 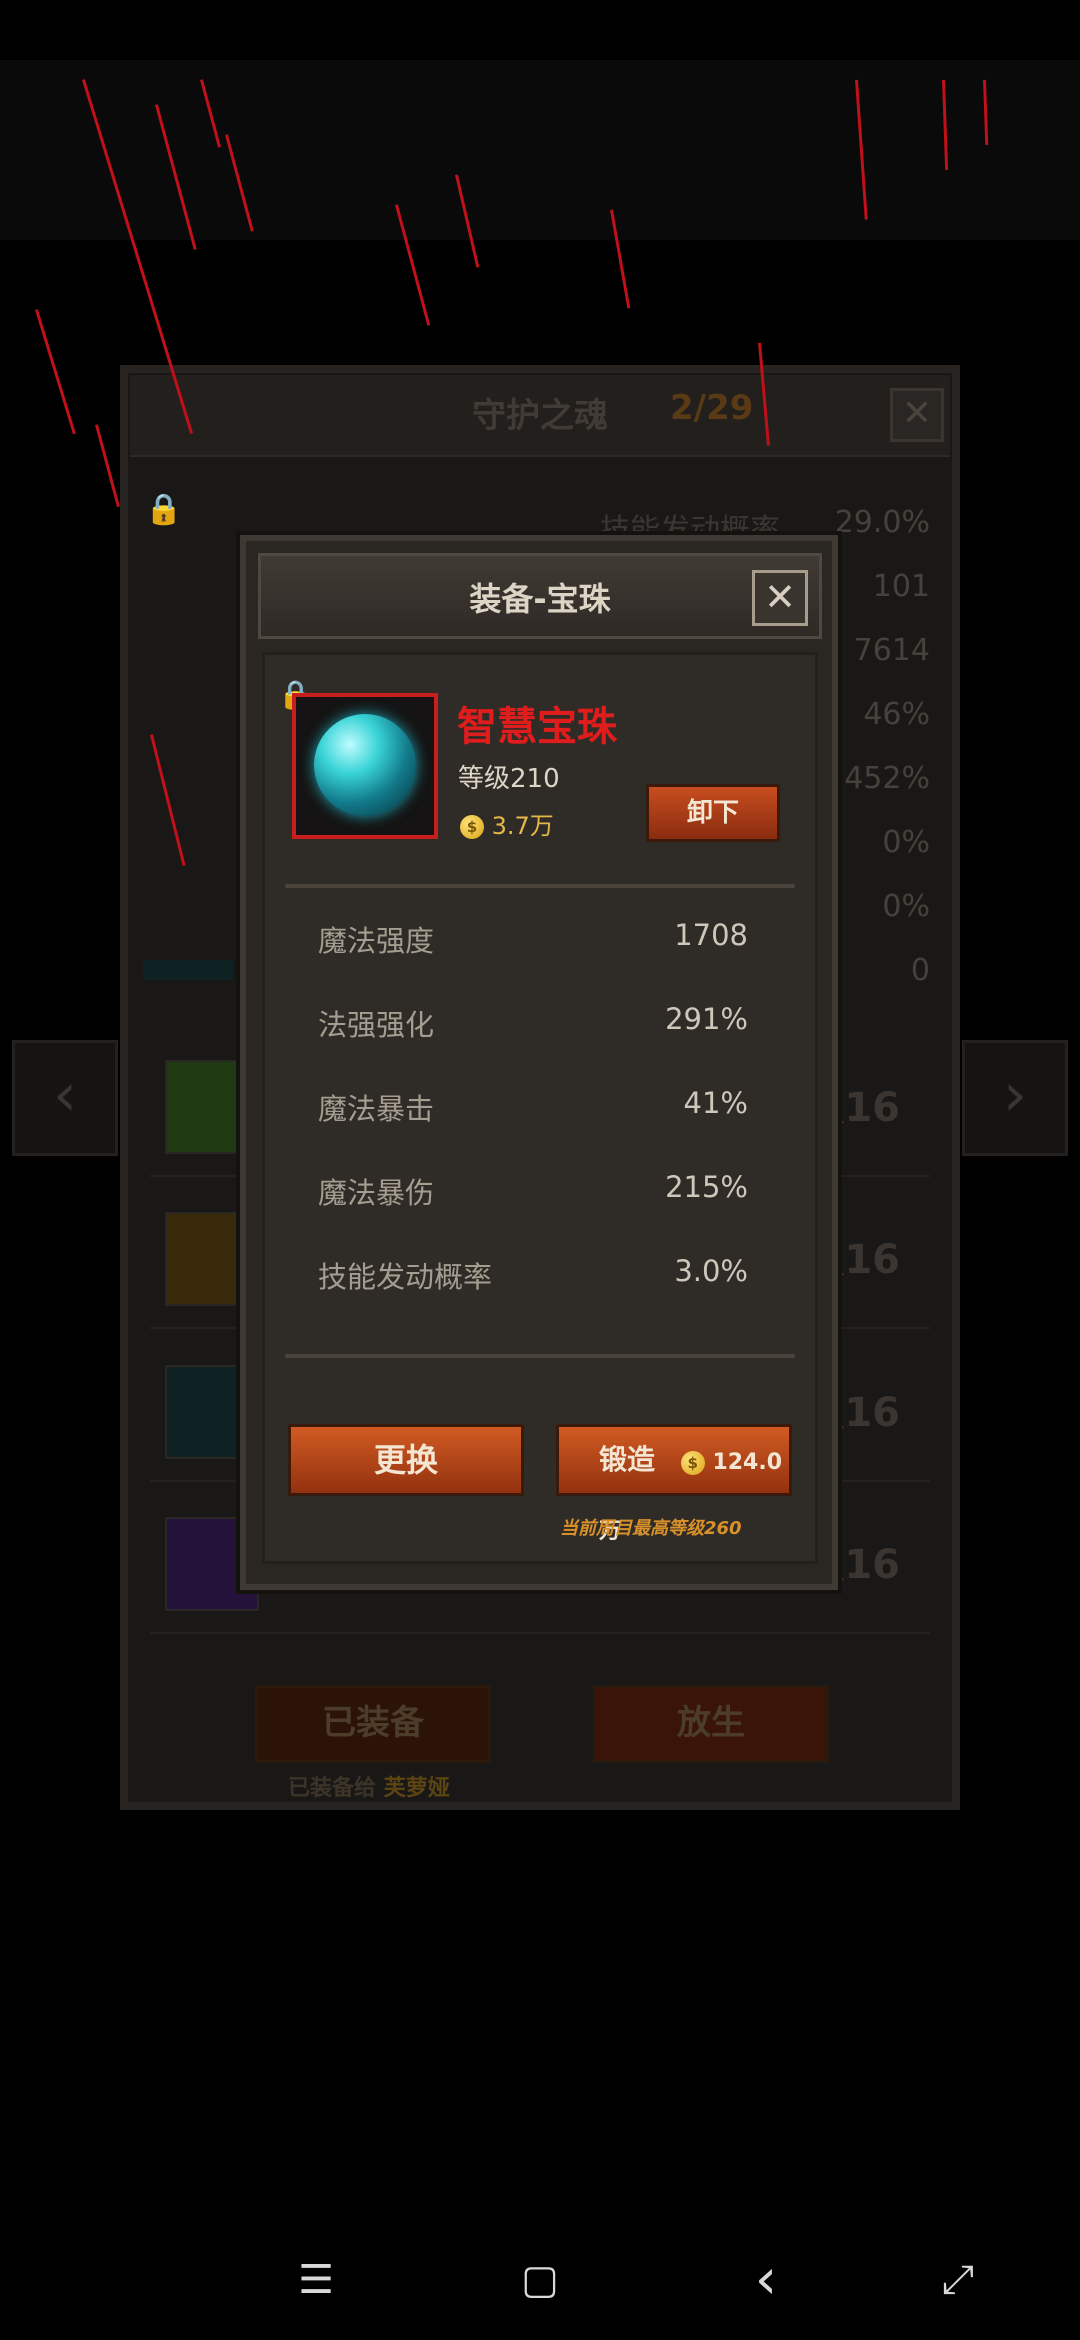 I want to click on stat-row: 魔法强度 1708, so click(x=533, y=960).